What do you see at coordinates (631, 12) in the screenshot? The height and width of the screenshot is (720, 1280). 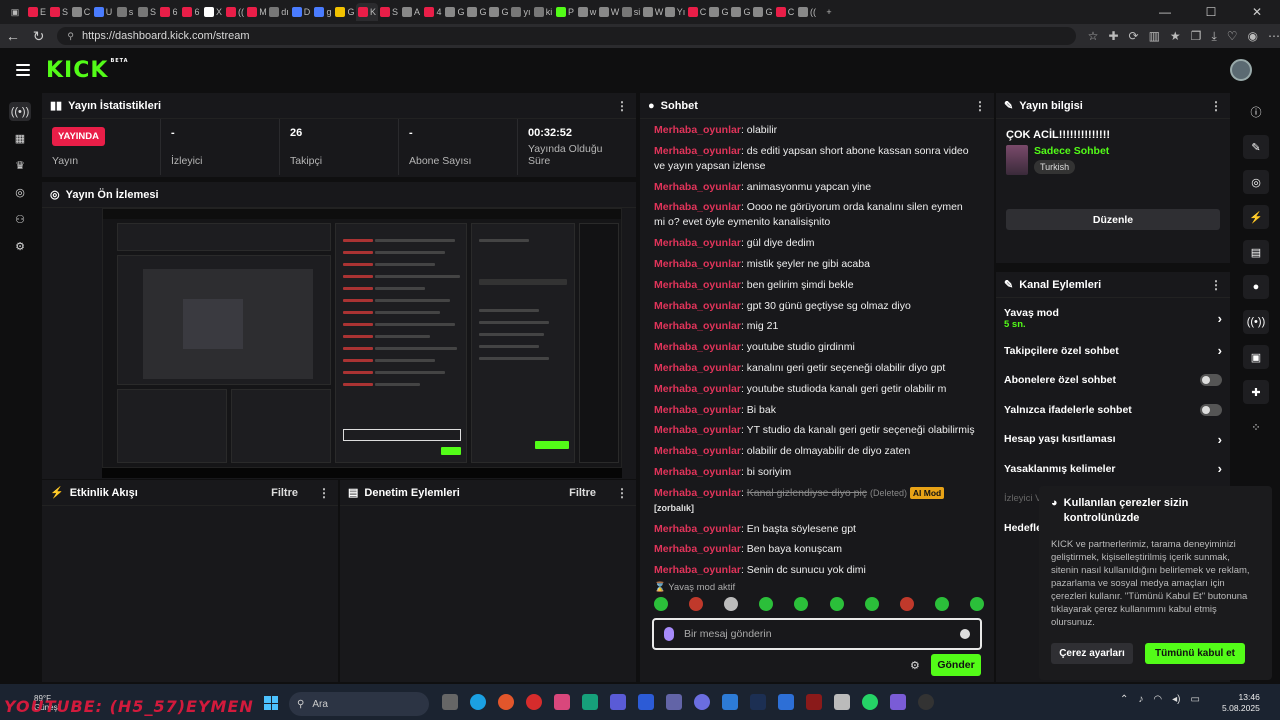 I see `browser-tab: si` at bounding box center [631, 12].